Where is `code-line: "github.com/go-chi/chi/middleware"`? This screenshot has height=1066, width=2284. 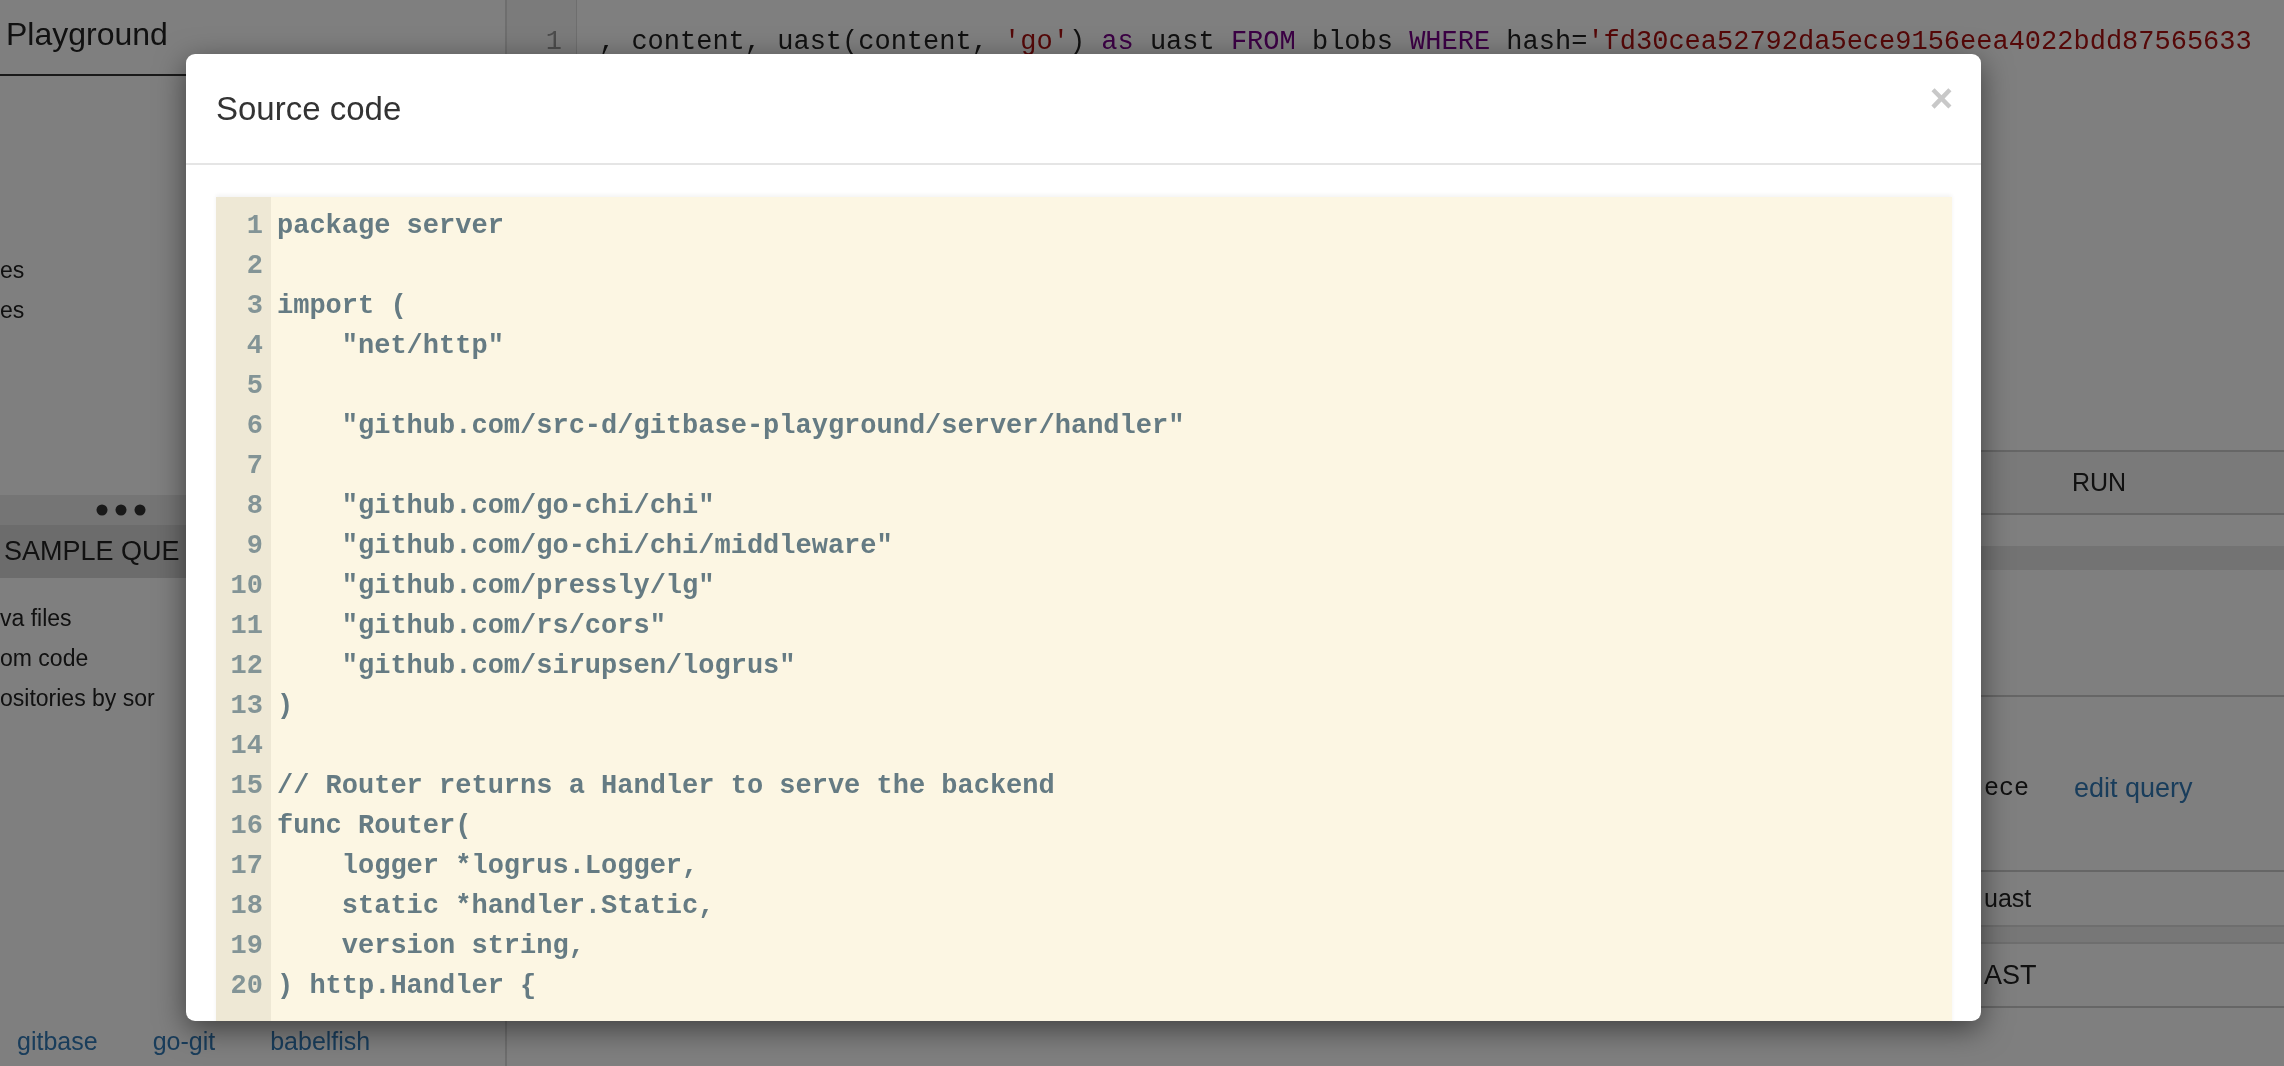 code-line: "github.com/go-chi/chi/middleware" is located at coordinates (616, 546).